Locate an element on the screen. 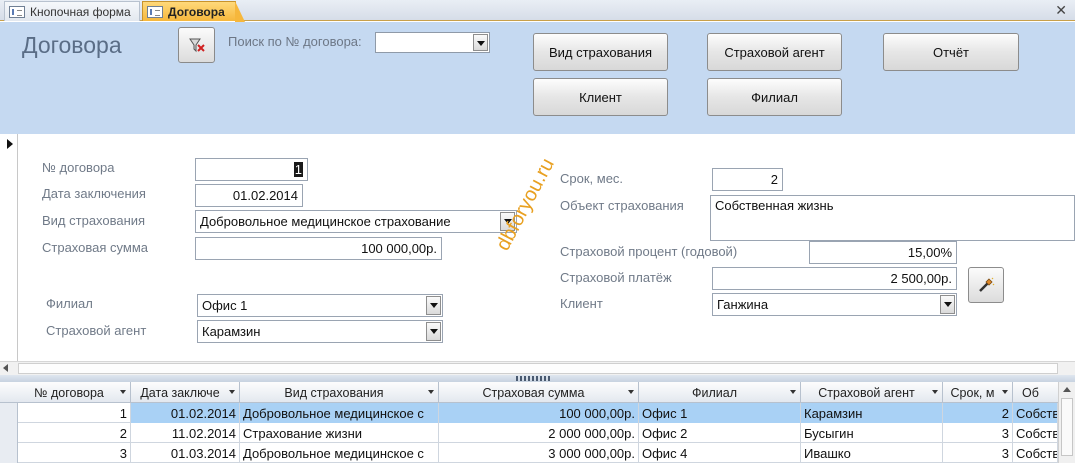 The height and width of the screenshot is (463, 1075). cell-date: 01.02.2014 is located at coordinates (185, 413).